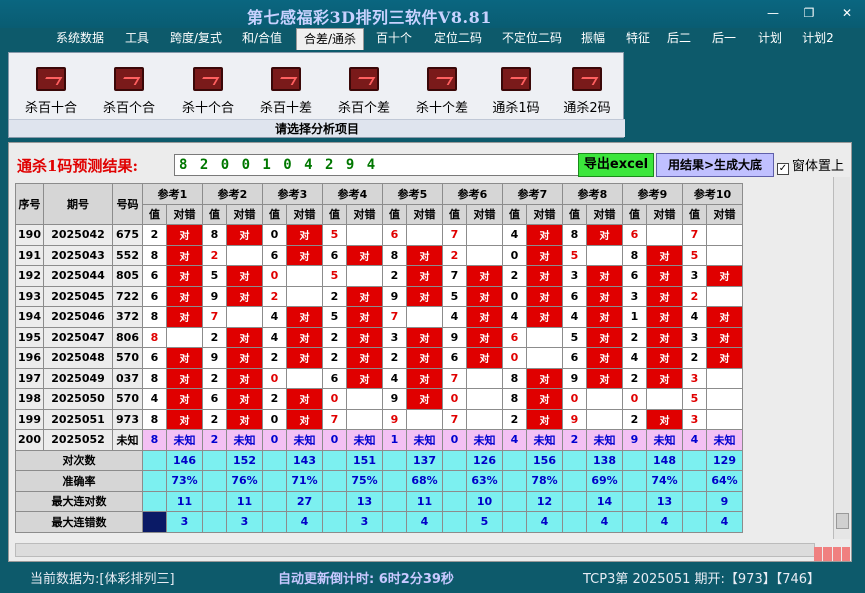  Describe the element at coordinates (818, 39) in the screenshot. I see `menu-item-13: 计划2` at that location.